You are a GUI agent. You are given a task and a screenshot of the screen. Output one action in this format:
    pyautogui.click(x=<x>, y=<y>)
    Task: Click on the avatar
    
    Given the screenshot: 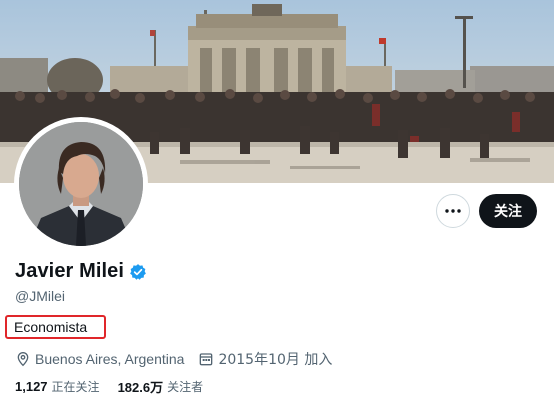 What is the action you would take?
    pyautogui.click(x=81, y=184)
    